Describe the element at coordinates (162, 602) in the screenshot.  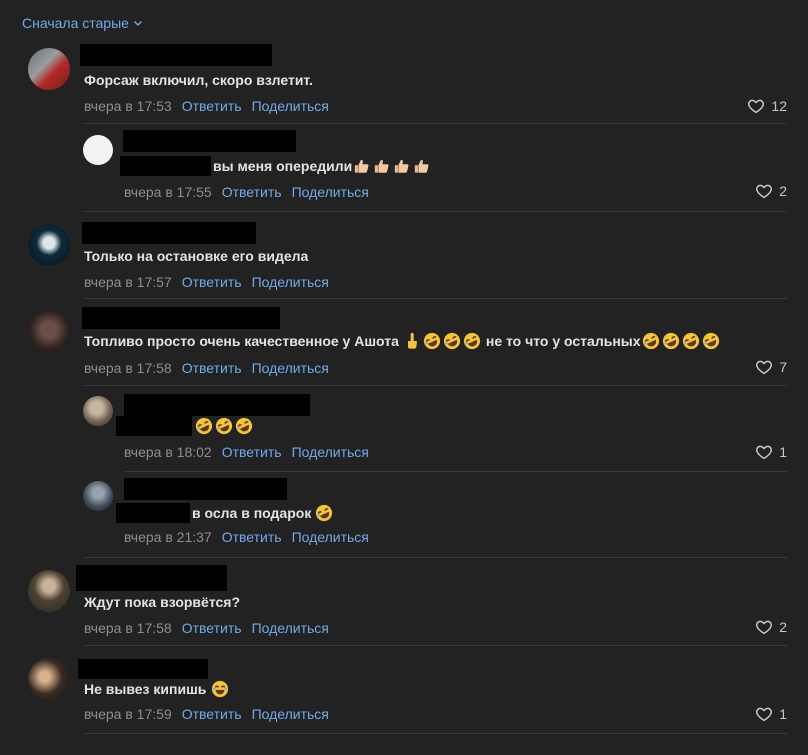
I see `comment-text: Ждут пока взорвётся?` at that location.